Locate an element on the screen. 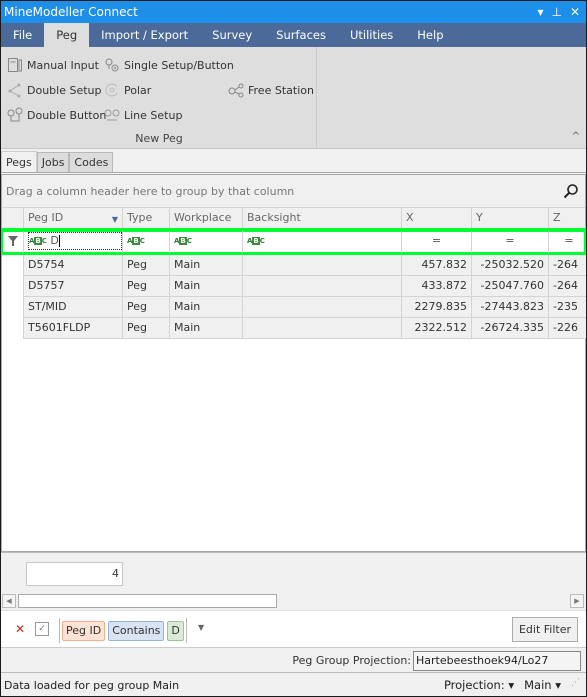 The height and width of the screenshot is (697, 587). line-setup-label: Line Setup is located at coordinates (153, 115).